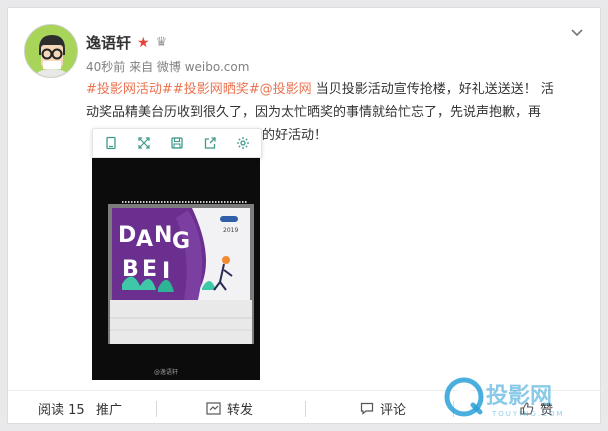 This screenshot has width=608, height=431. Describe the element at coordinates (144, 143) in the screenshot. I see `expand-icon` at that location.